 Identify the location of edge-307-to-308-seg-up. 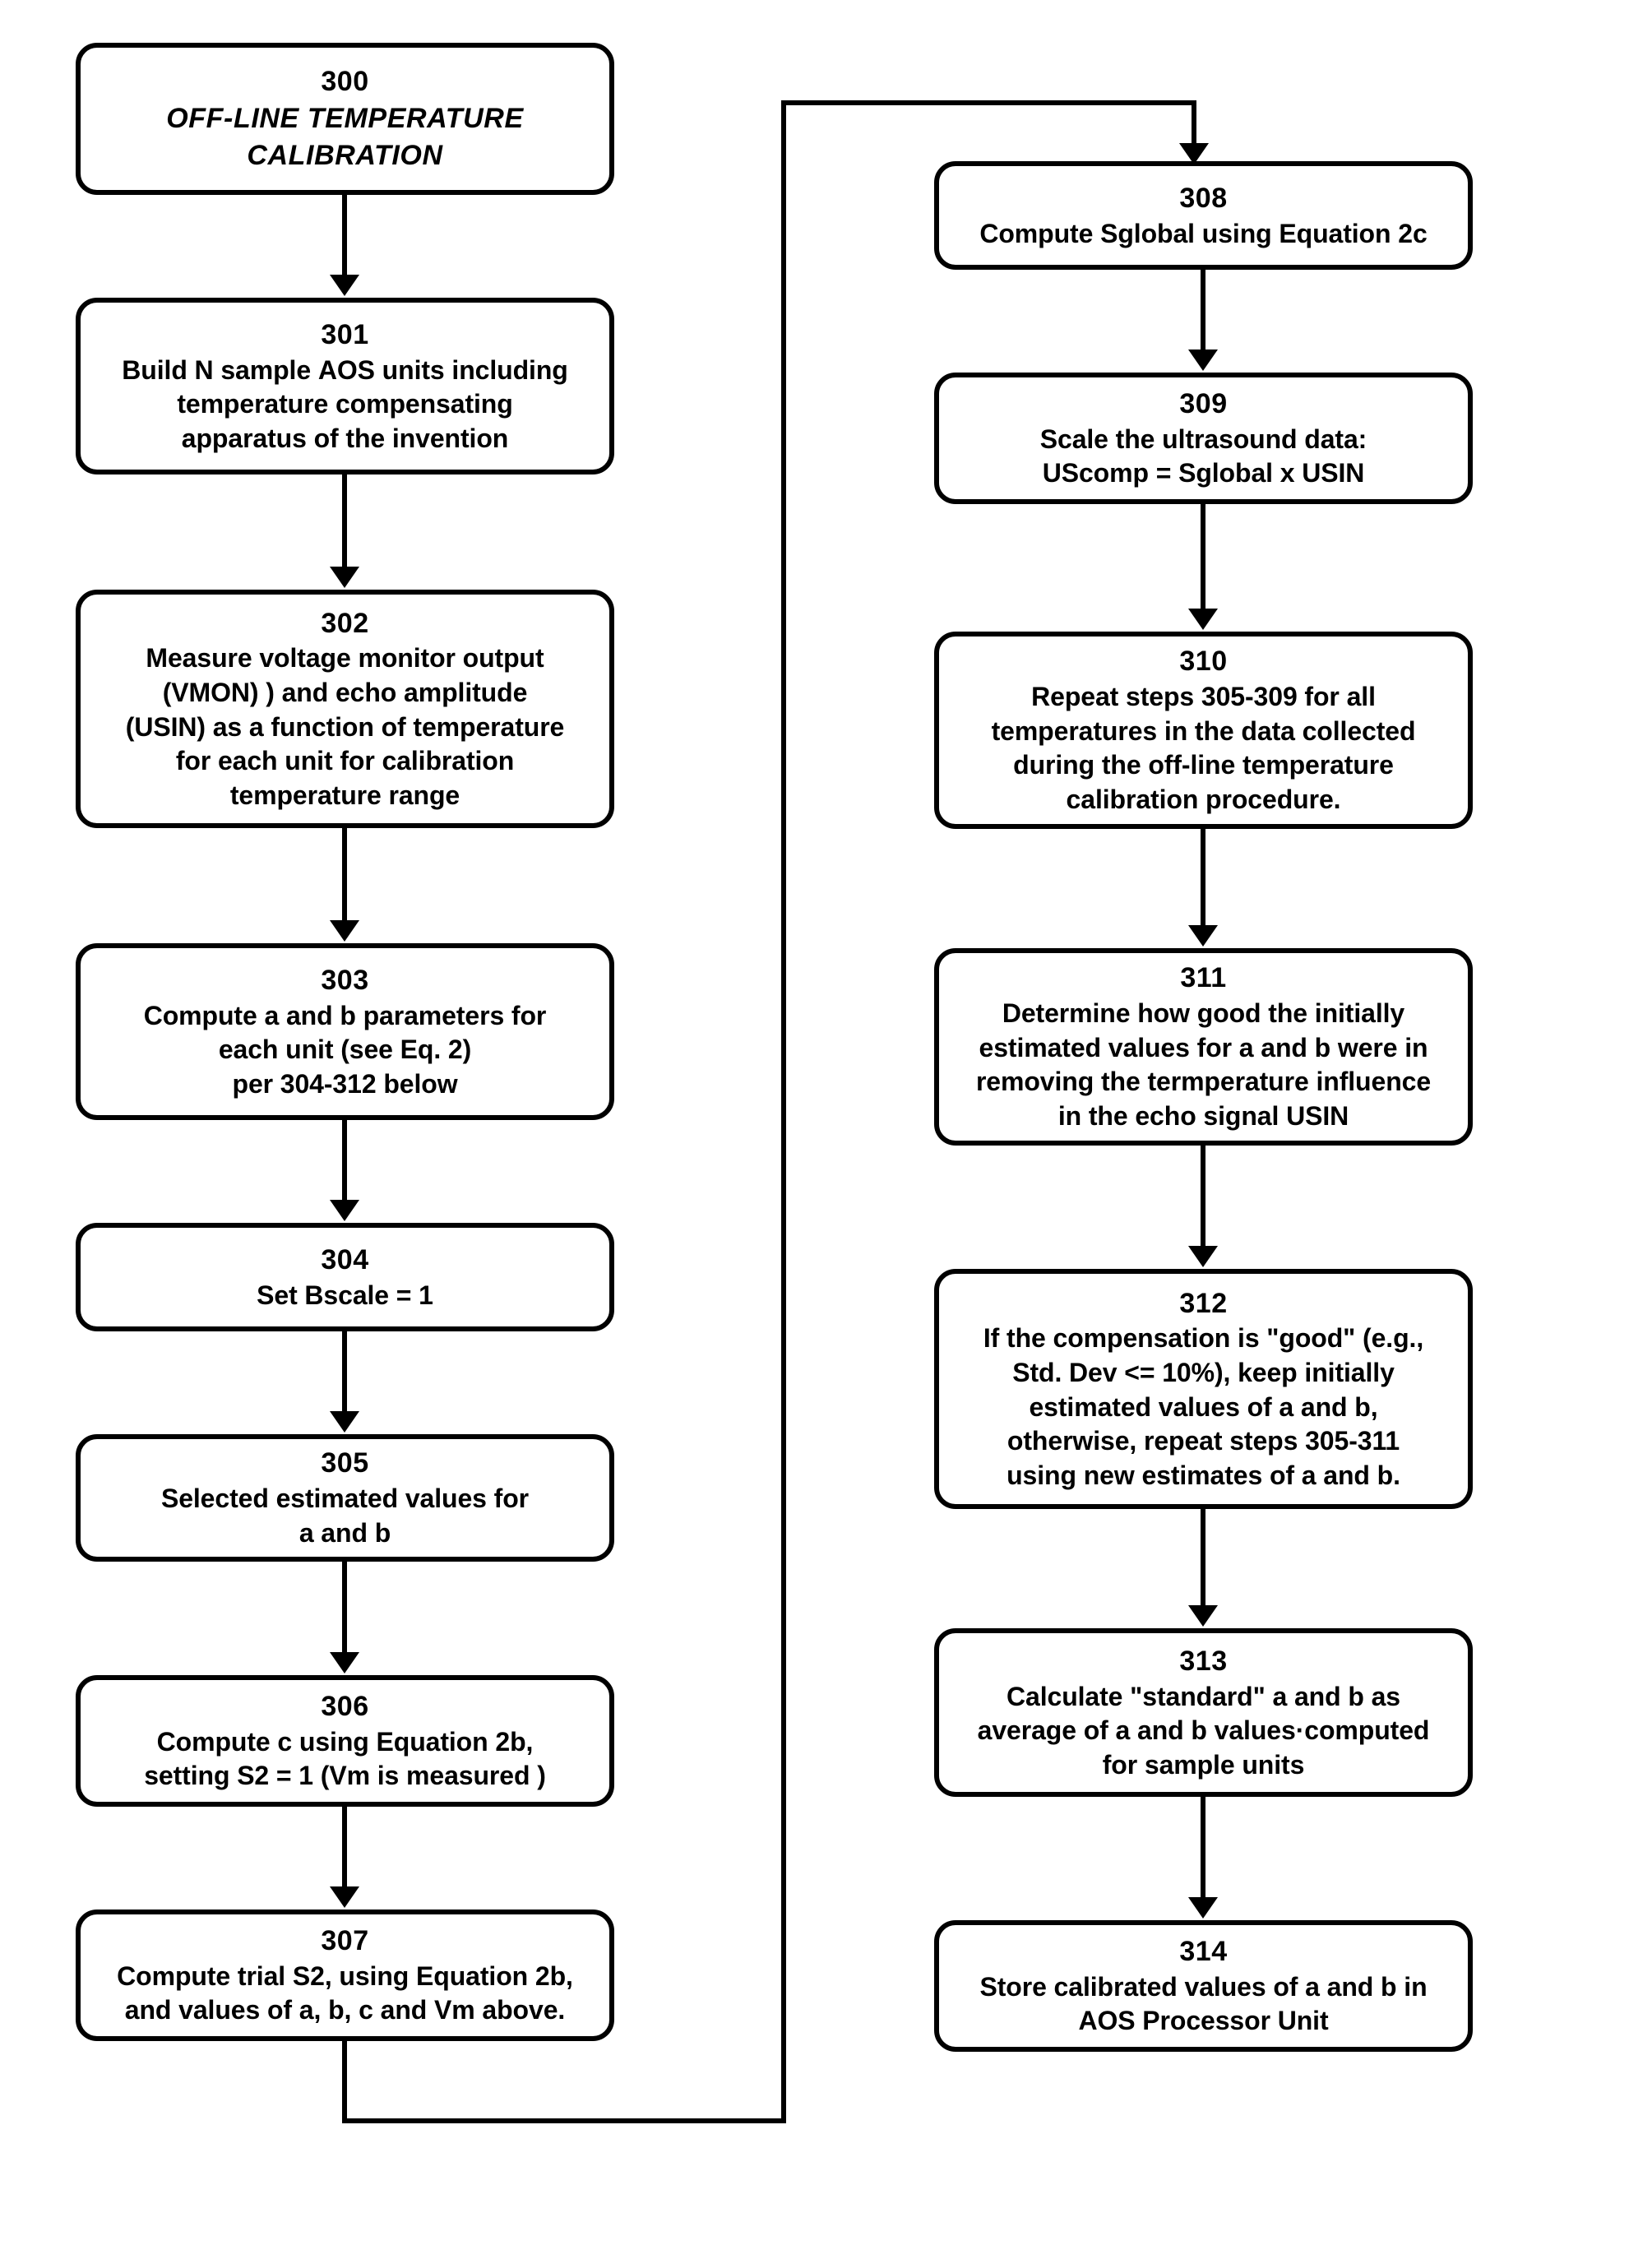
(784, 1111).